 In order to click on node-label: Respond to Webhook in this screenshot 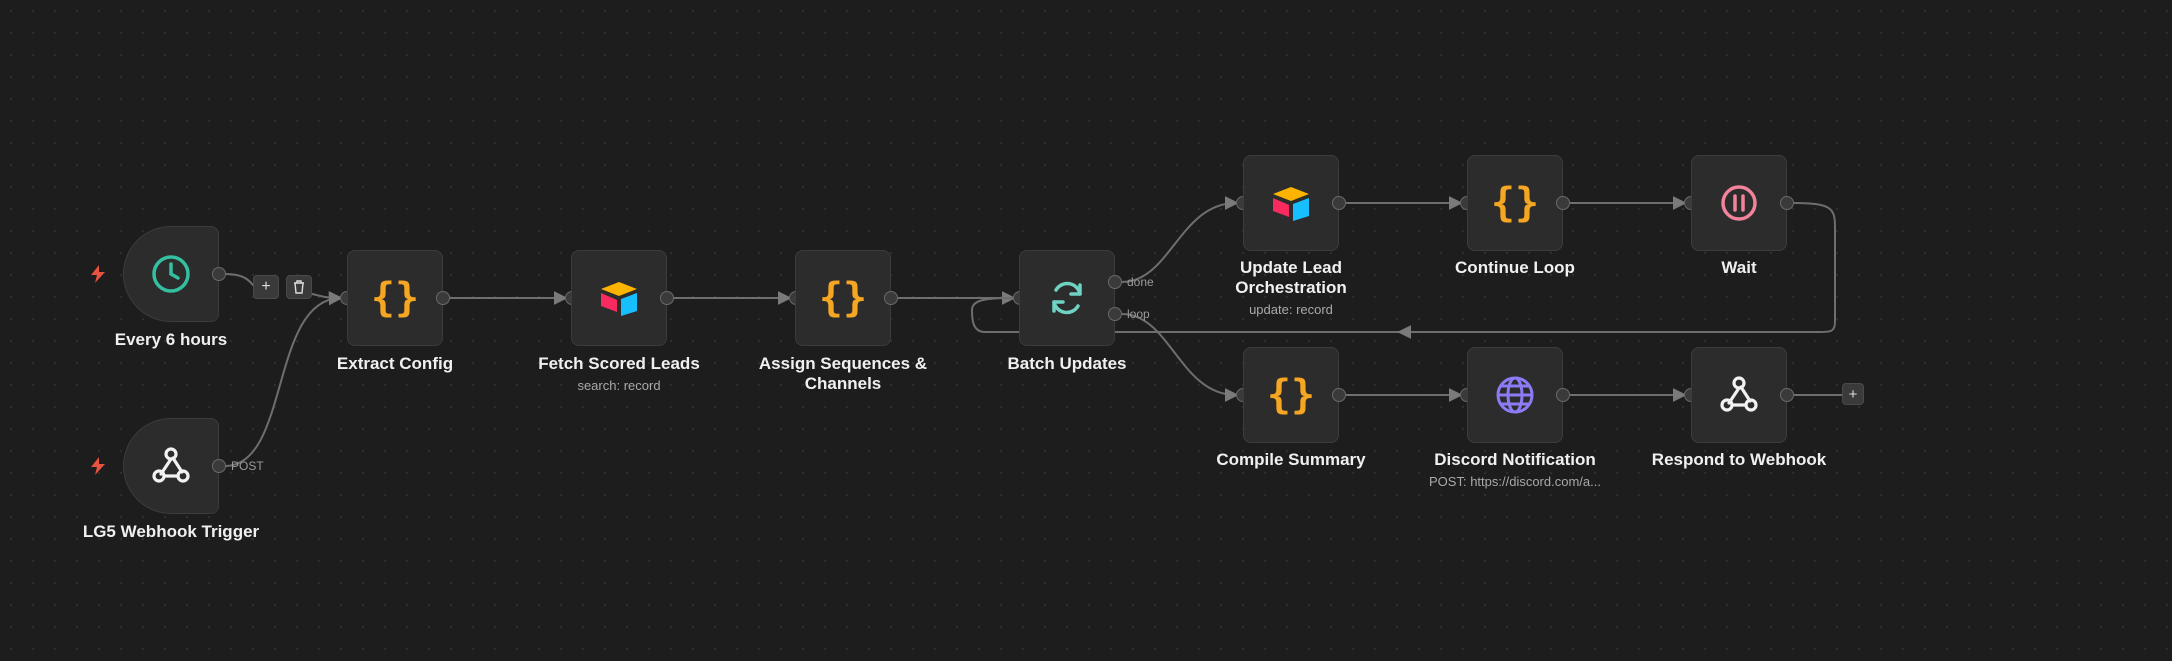, I will do `click(1739, 459)`.